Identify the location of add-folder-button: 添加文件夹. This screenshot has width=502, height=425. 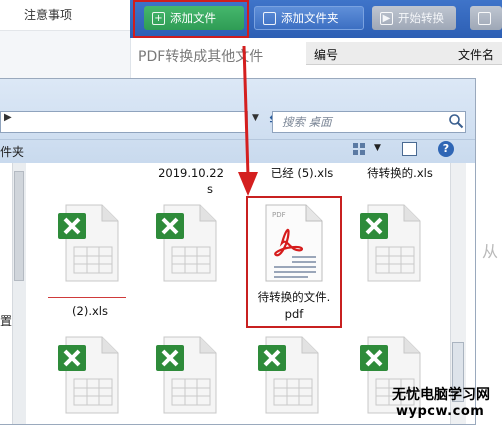
(309, 18).